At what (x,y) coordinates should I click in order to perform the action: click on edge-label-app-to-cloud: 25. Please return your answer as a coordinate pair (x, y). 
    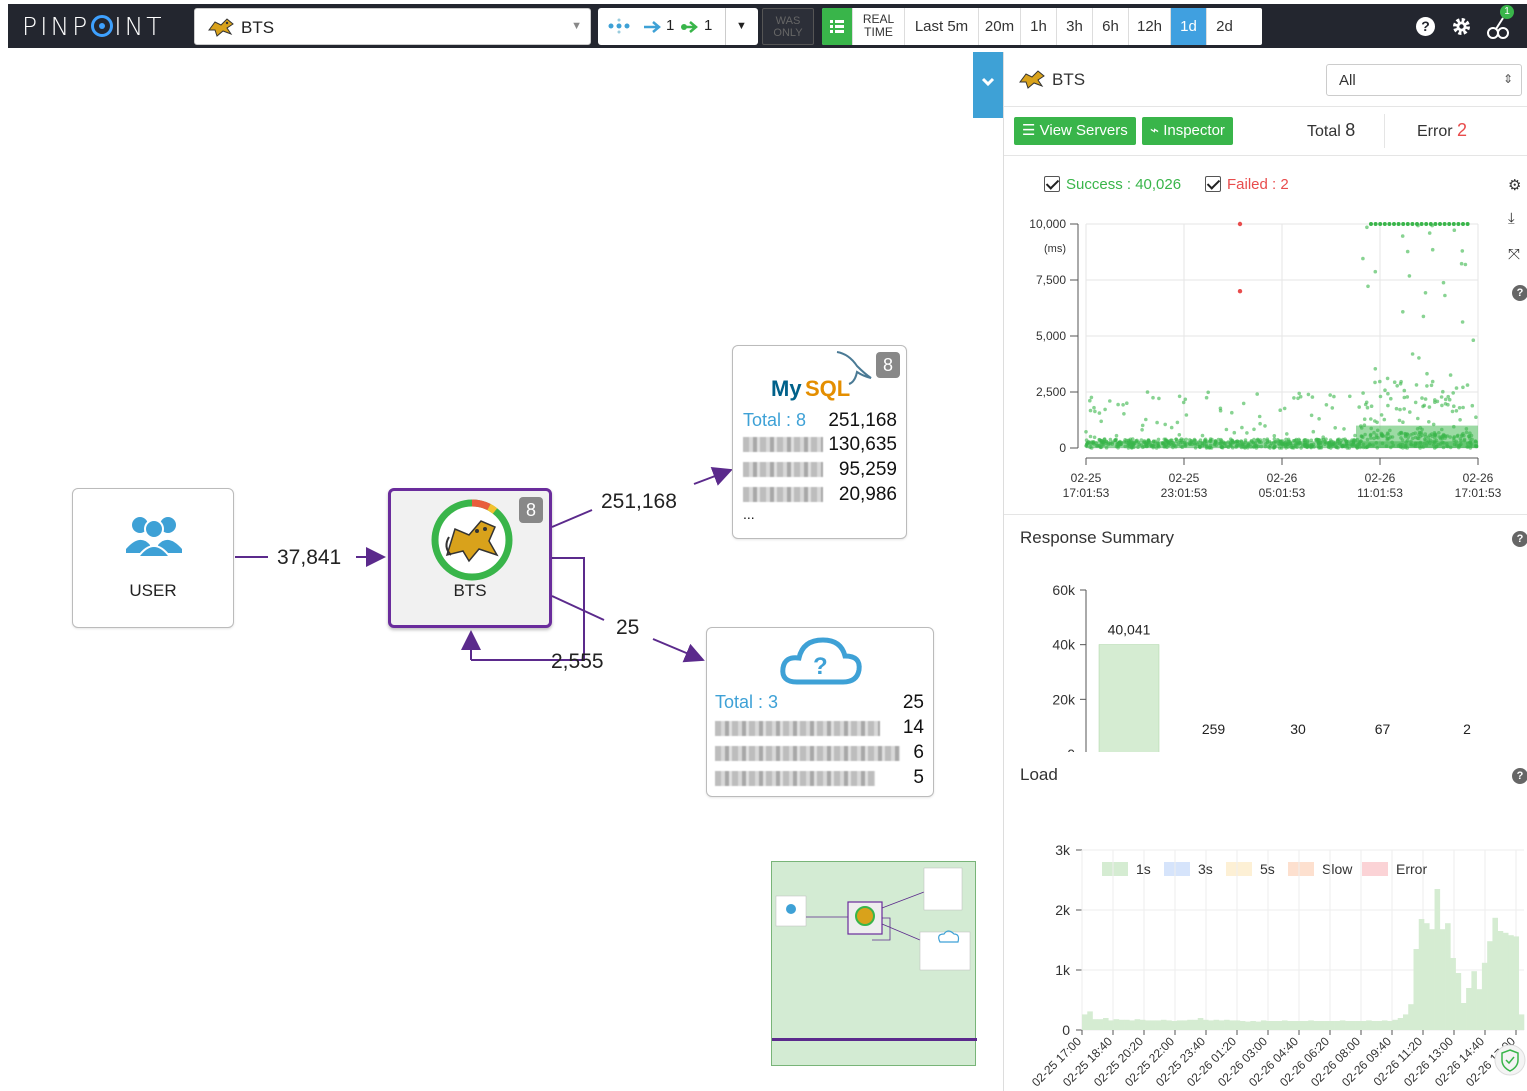
    Looking at the image, I should click on (627, 628).